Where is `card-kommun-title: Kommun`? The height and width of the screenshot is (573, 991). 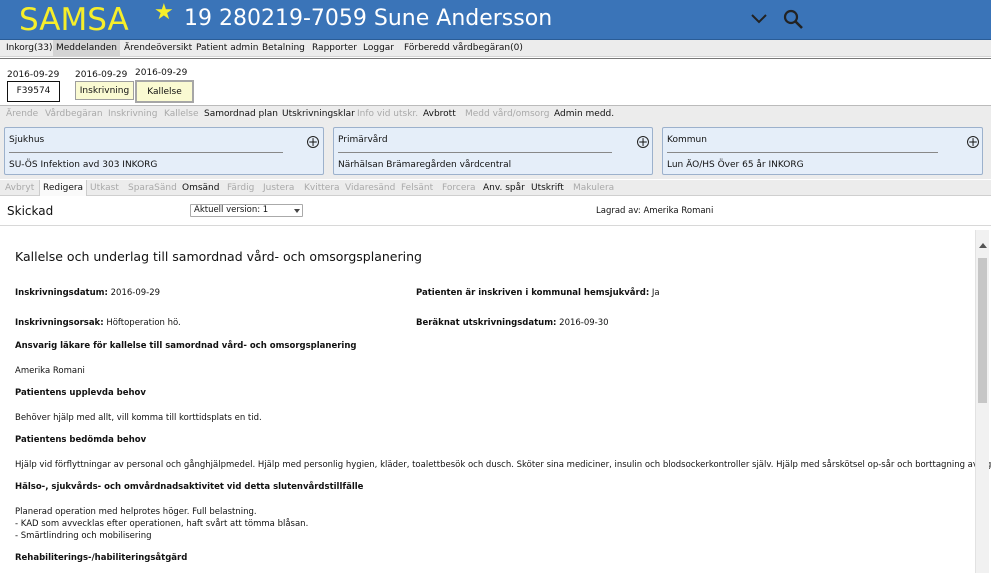 card-kommun-title: Kommun is located at coordinates (687, 140).